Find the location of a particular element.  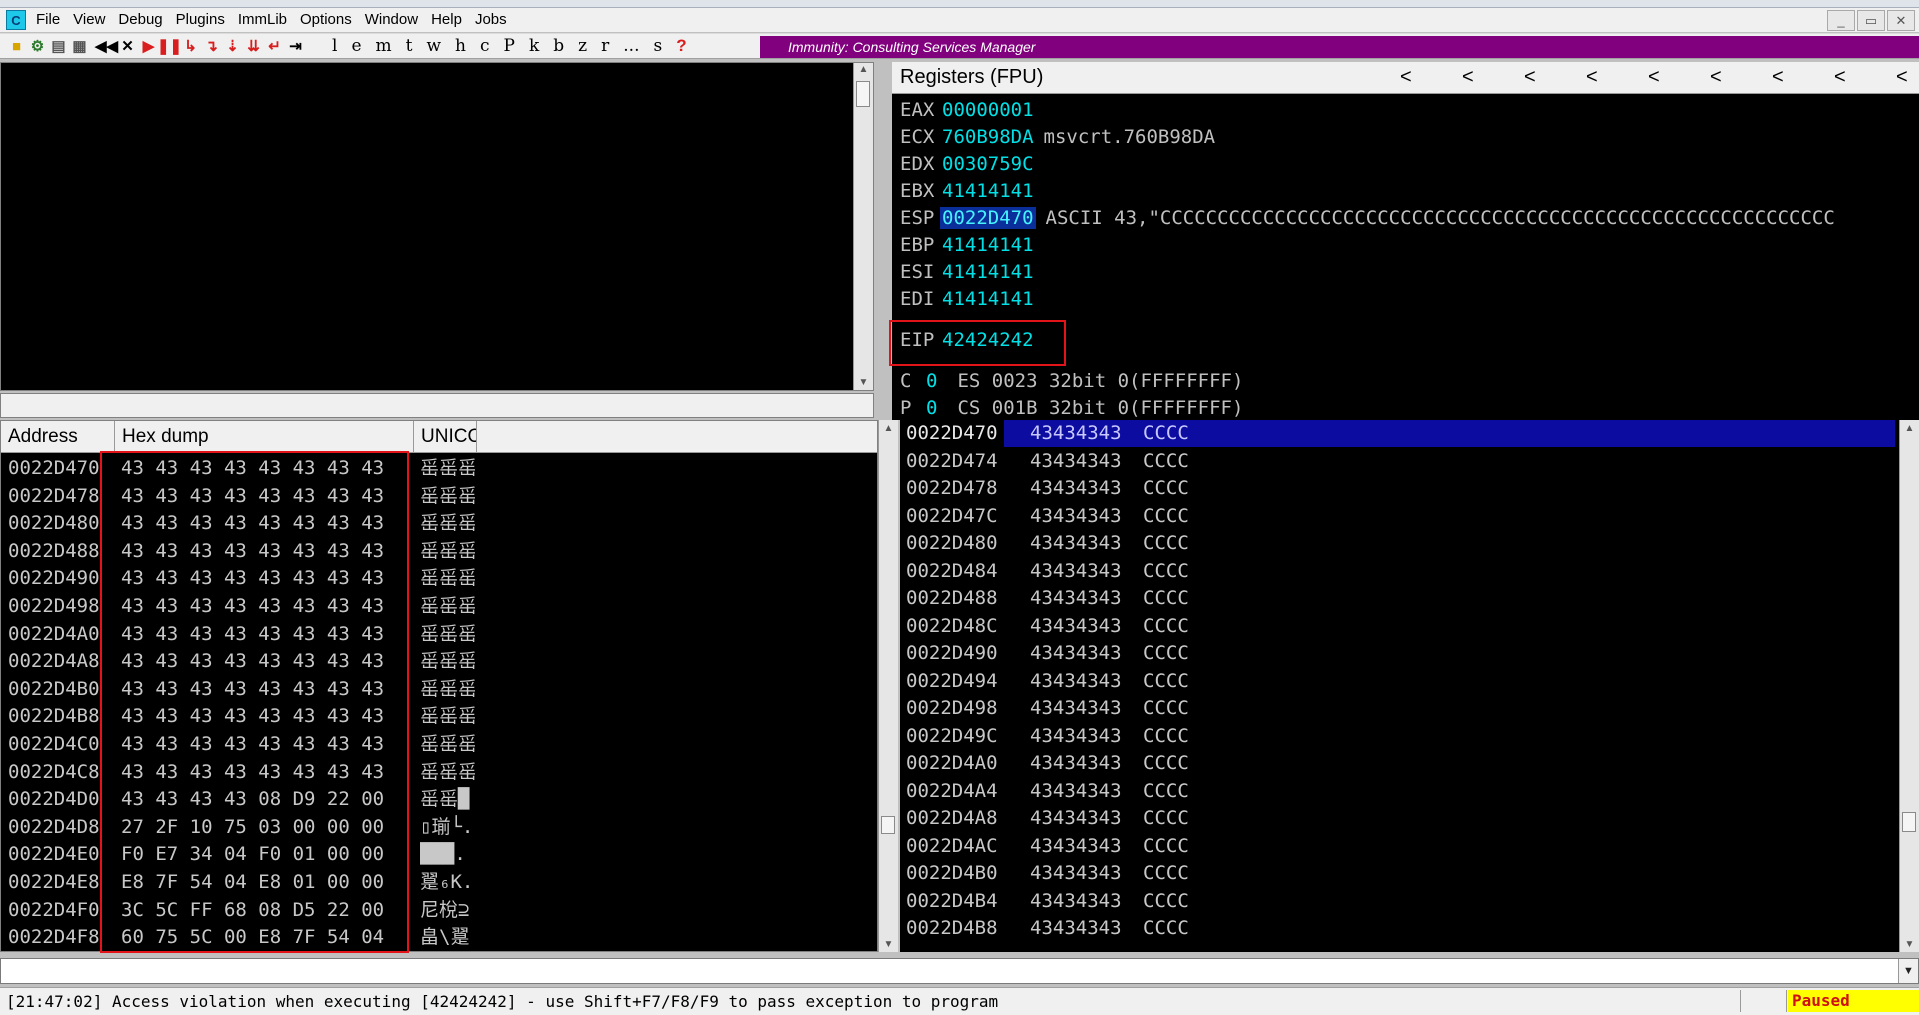

register-value-selected: 0022D470 is located at coordinates (988, 218).